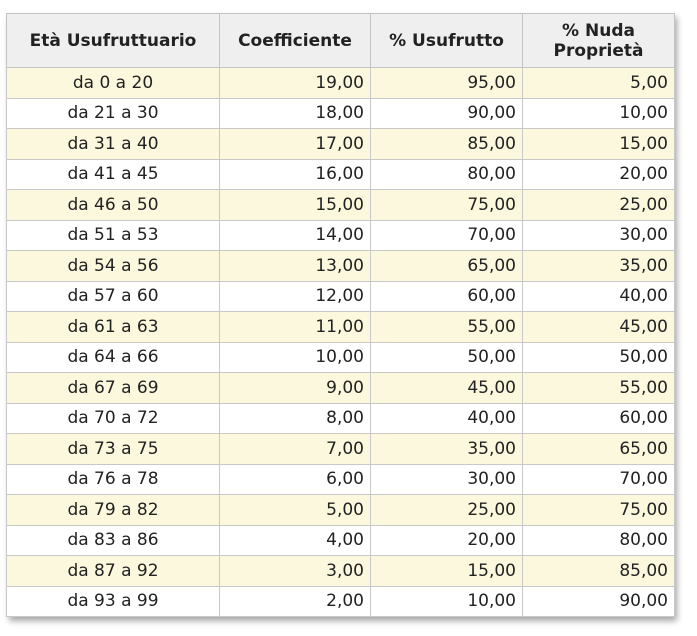  I want to click on table-row: da 67 a 69 9,00 45,00 55,00, so click(340, 388).